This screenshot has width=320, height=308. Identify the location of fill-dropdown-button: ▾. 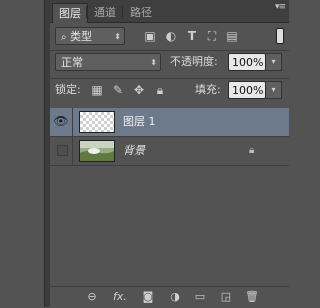
(274, 90).